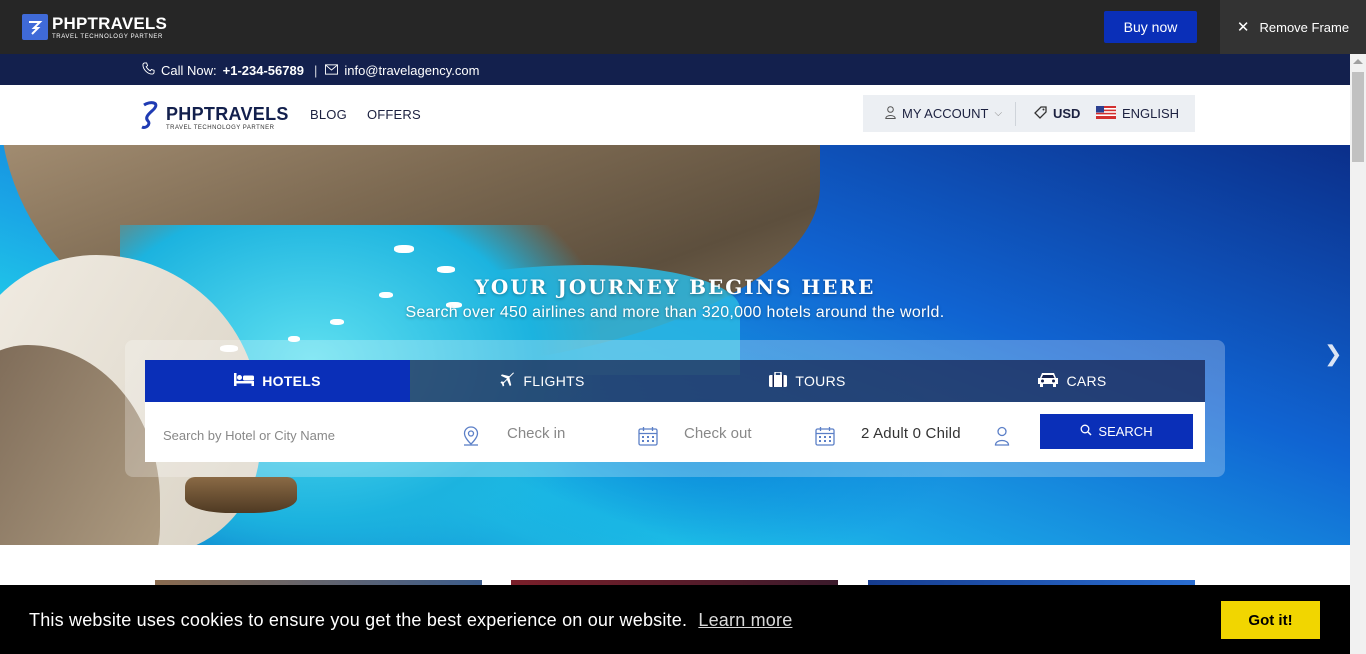  Describe the element at coordinates (1333, 354) in the screenshot. I see `chevron-right-icon: ❯` at that location.